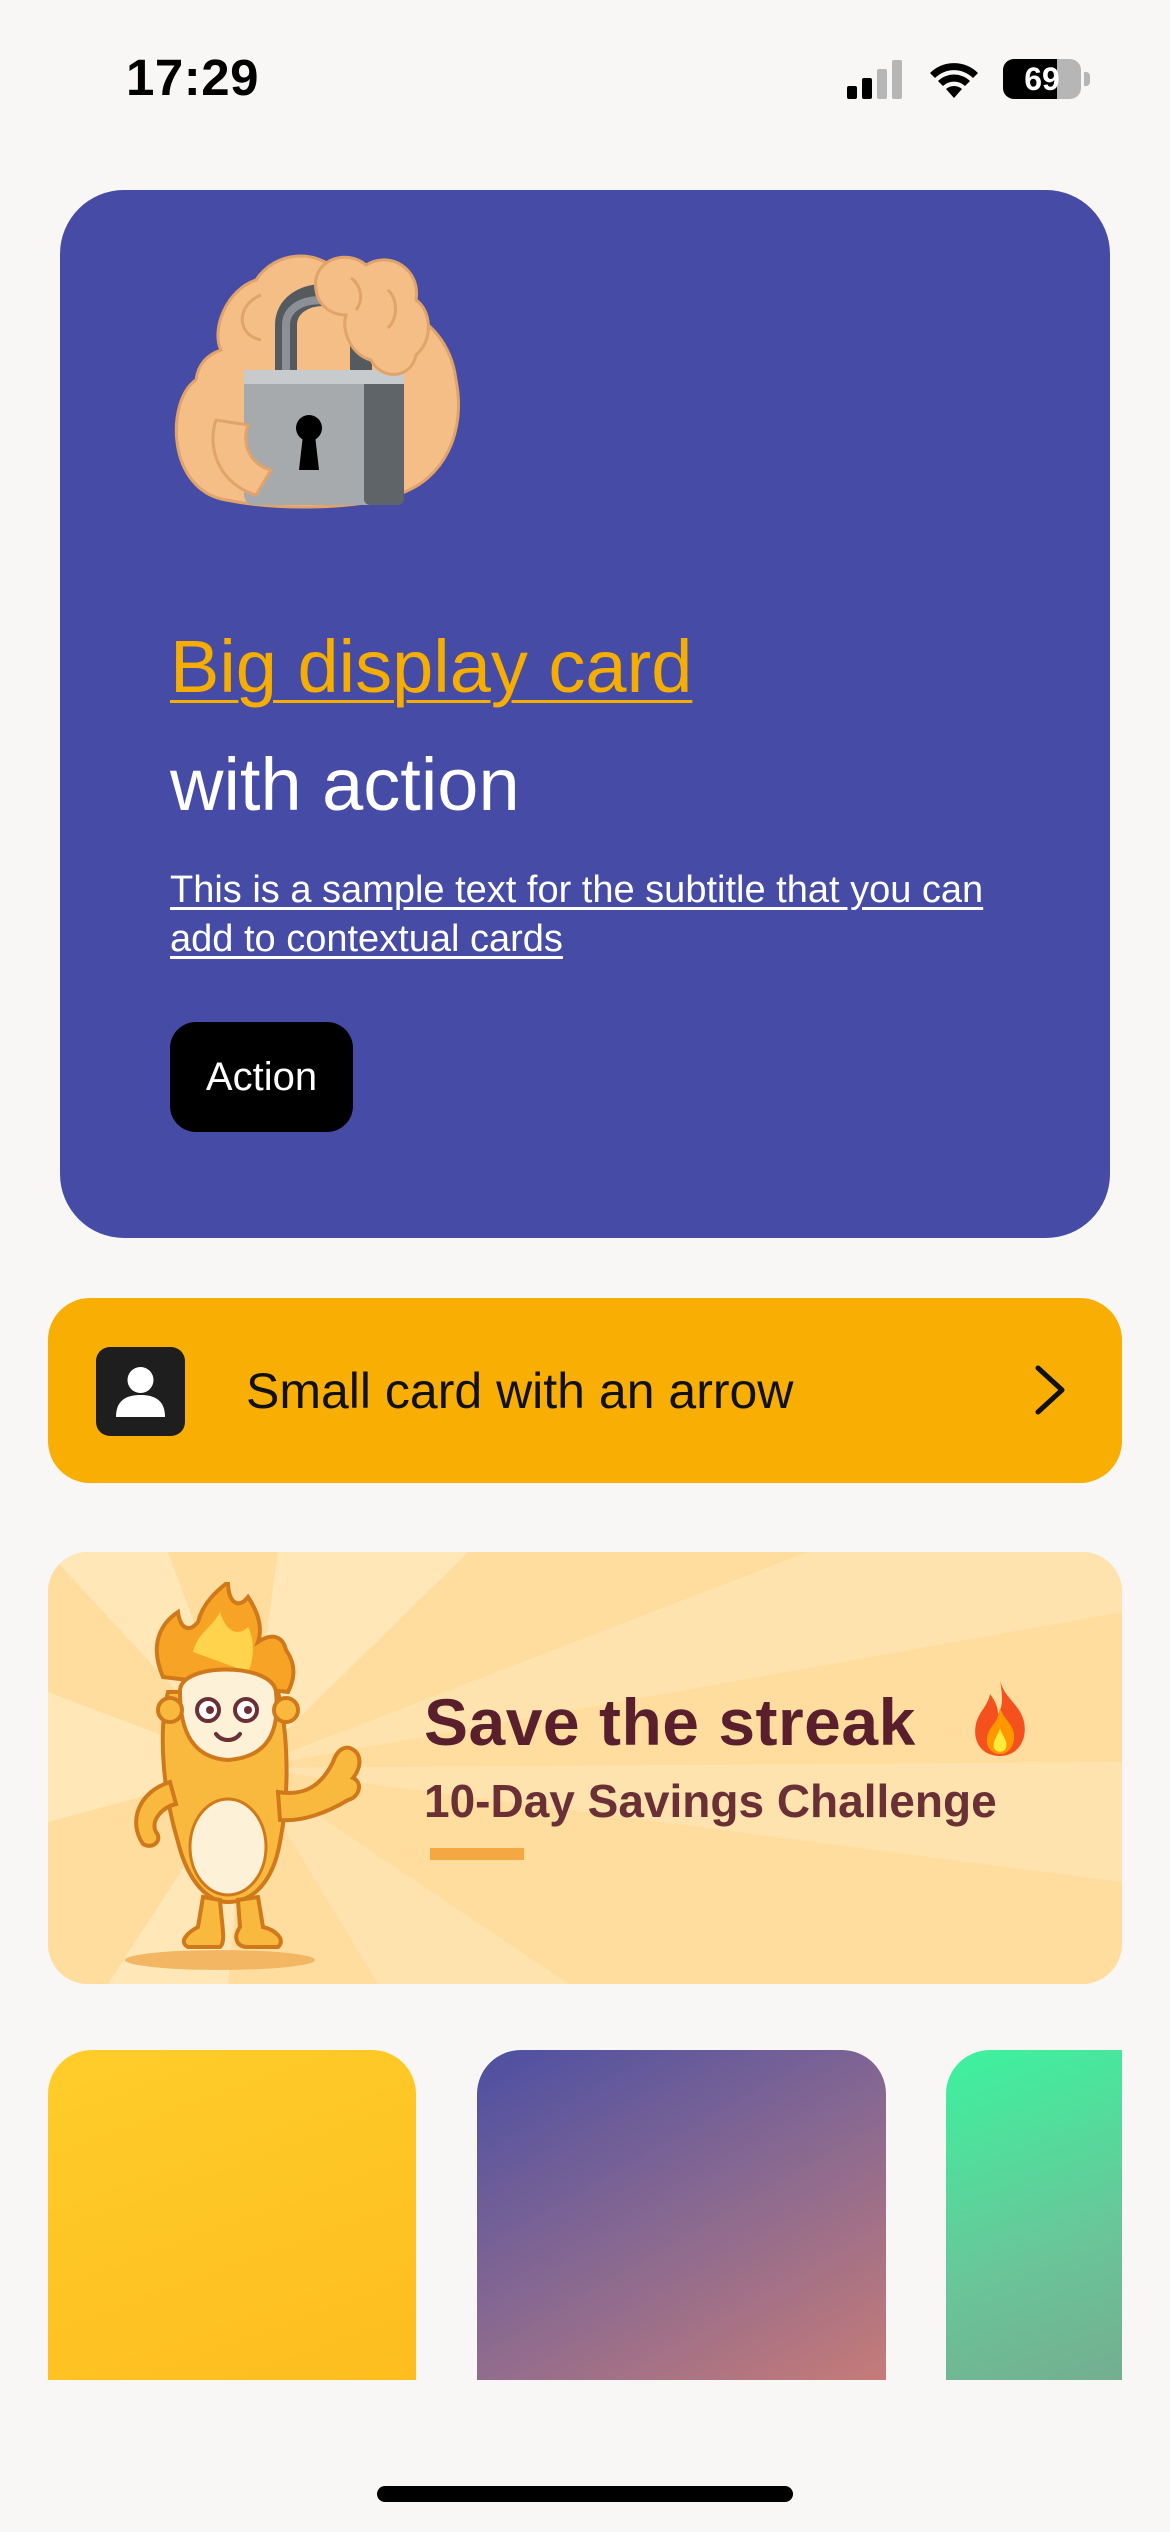 The height and width of the screenshot is (2532, 1170). I want to click on big-card-title: Big display card, so click(431, 666).